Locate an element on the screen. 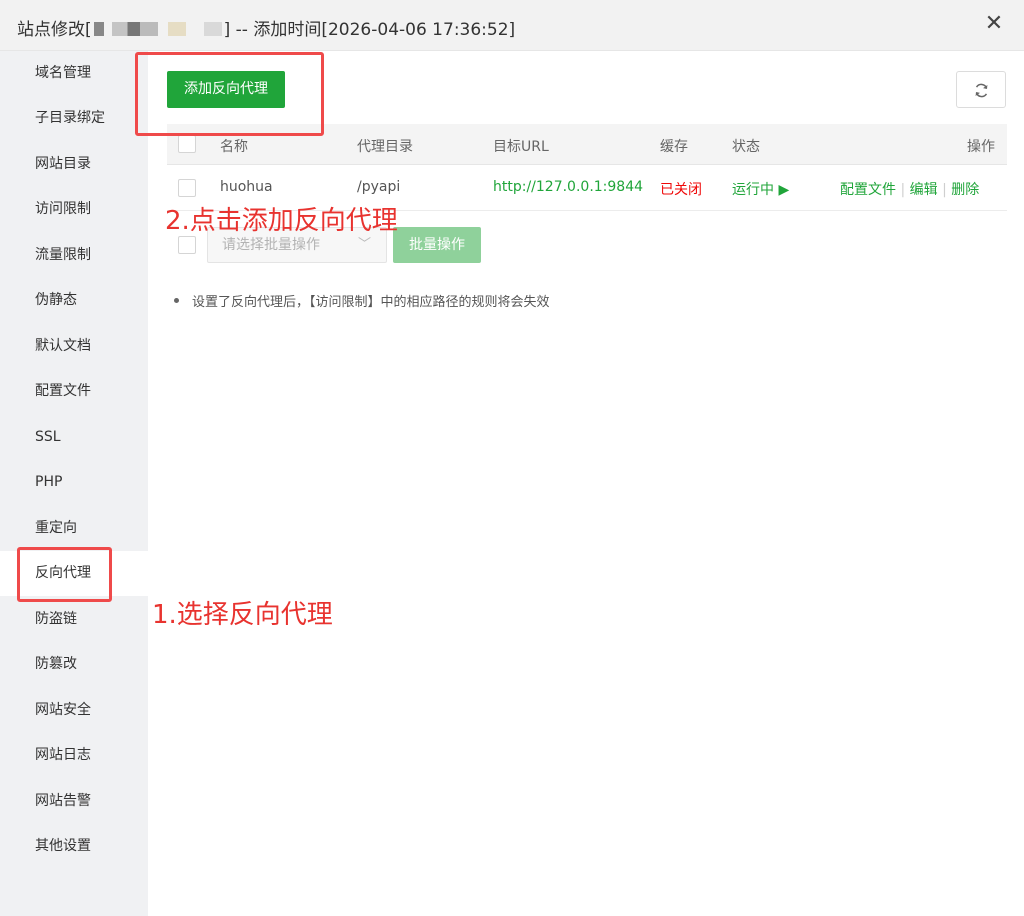 The height and width of the screenshot is (916, 1024). annotation-step2: 2.点击添加反向代理 is located at coordinates (281, 221).